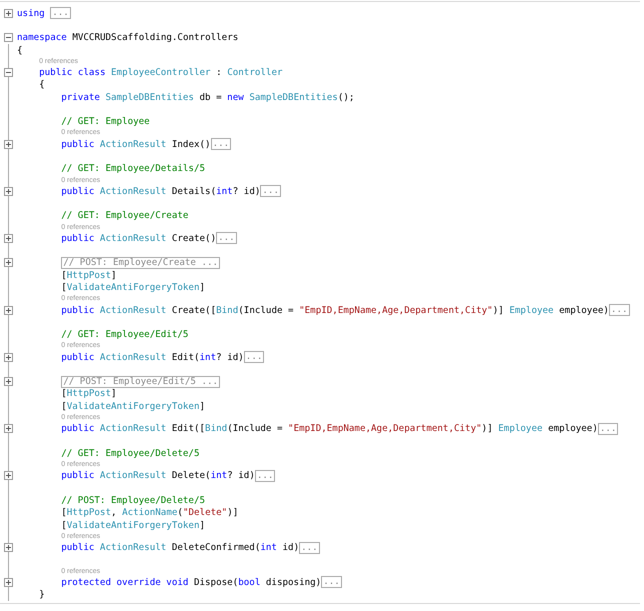  Describe the element at coordinates (161, 72) in the screenshot. I see `code-text: public class EmployeeController : Controller` at that location.